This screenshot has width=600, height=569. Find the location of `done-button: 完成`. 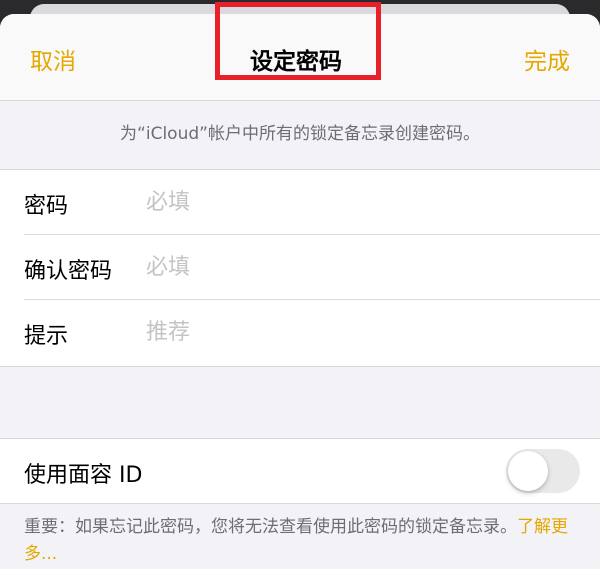

done-button: 完成 is located at coordinates (547, 59).